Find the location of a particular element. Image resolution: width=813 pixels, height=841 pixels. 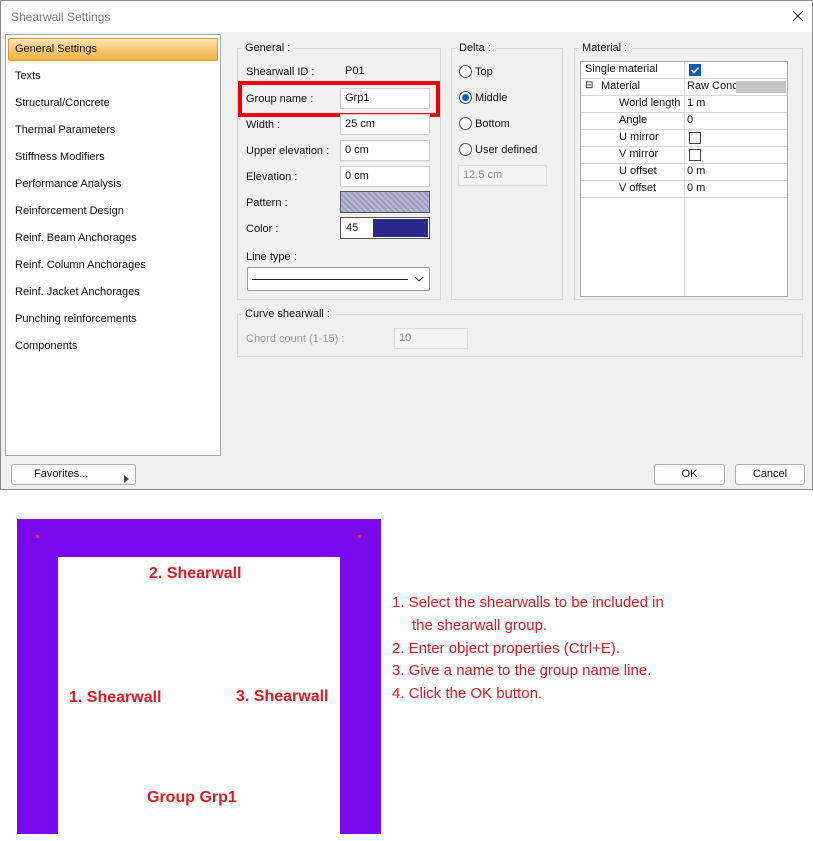

u-mirror-checkbox is located at coordinates (695, 138).